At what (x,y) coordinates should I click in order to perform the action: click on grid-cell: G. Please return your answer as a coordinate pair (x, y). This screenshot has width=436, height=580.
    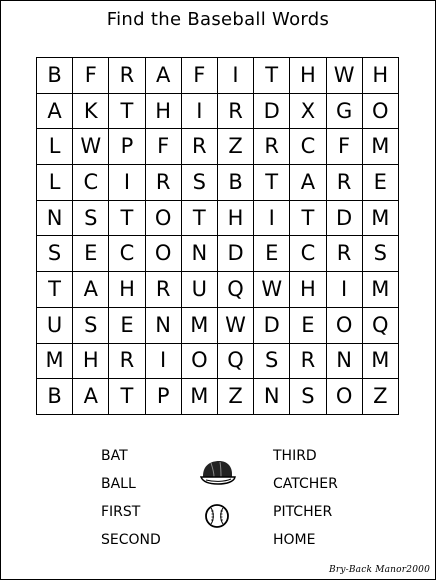
    Looking at the image, I should click on (344, 111).